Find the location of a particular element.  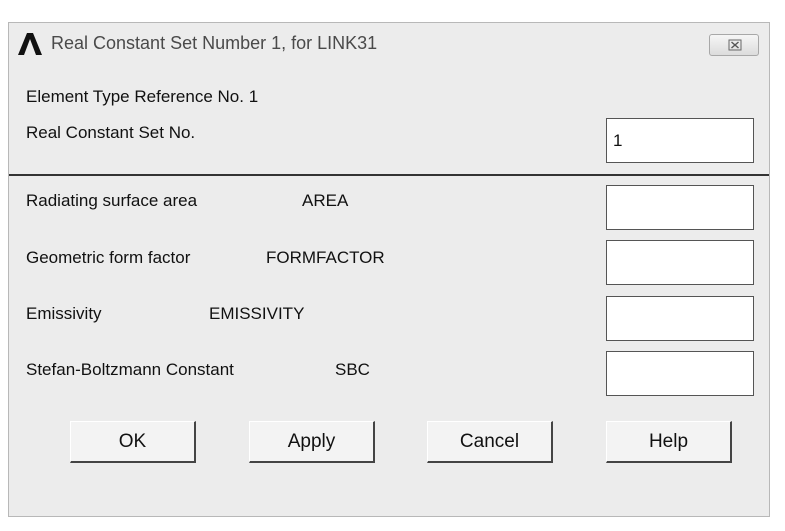

help-button: Help is located at coordinates (669, 442).